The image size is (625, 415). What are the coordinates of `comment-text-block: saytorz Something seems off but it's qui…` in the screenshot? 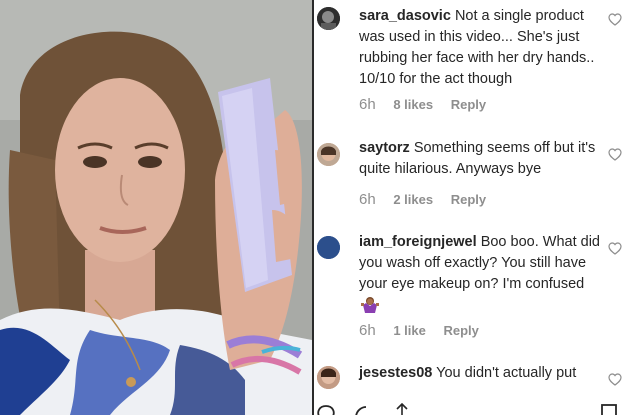 It's located at (483, 159).